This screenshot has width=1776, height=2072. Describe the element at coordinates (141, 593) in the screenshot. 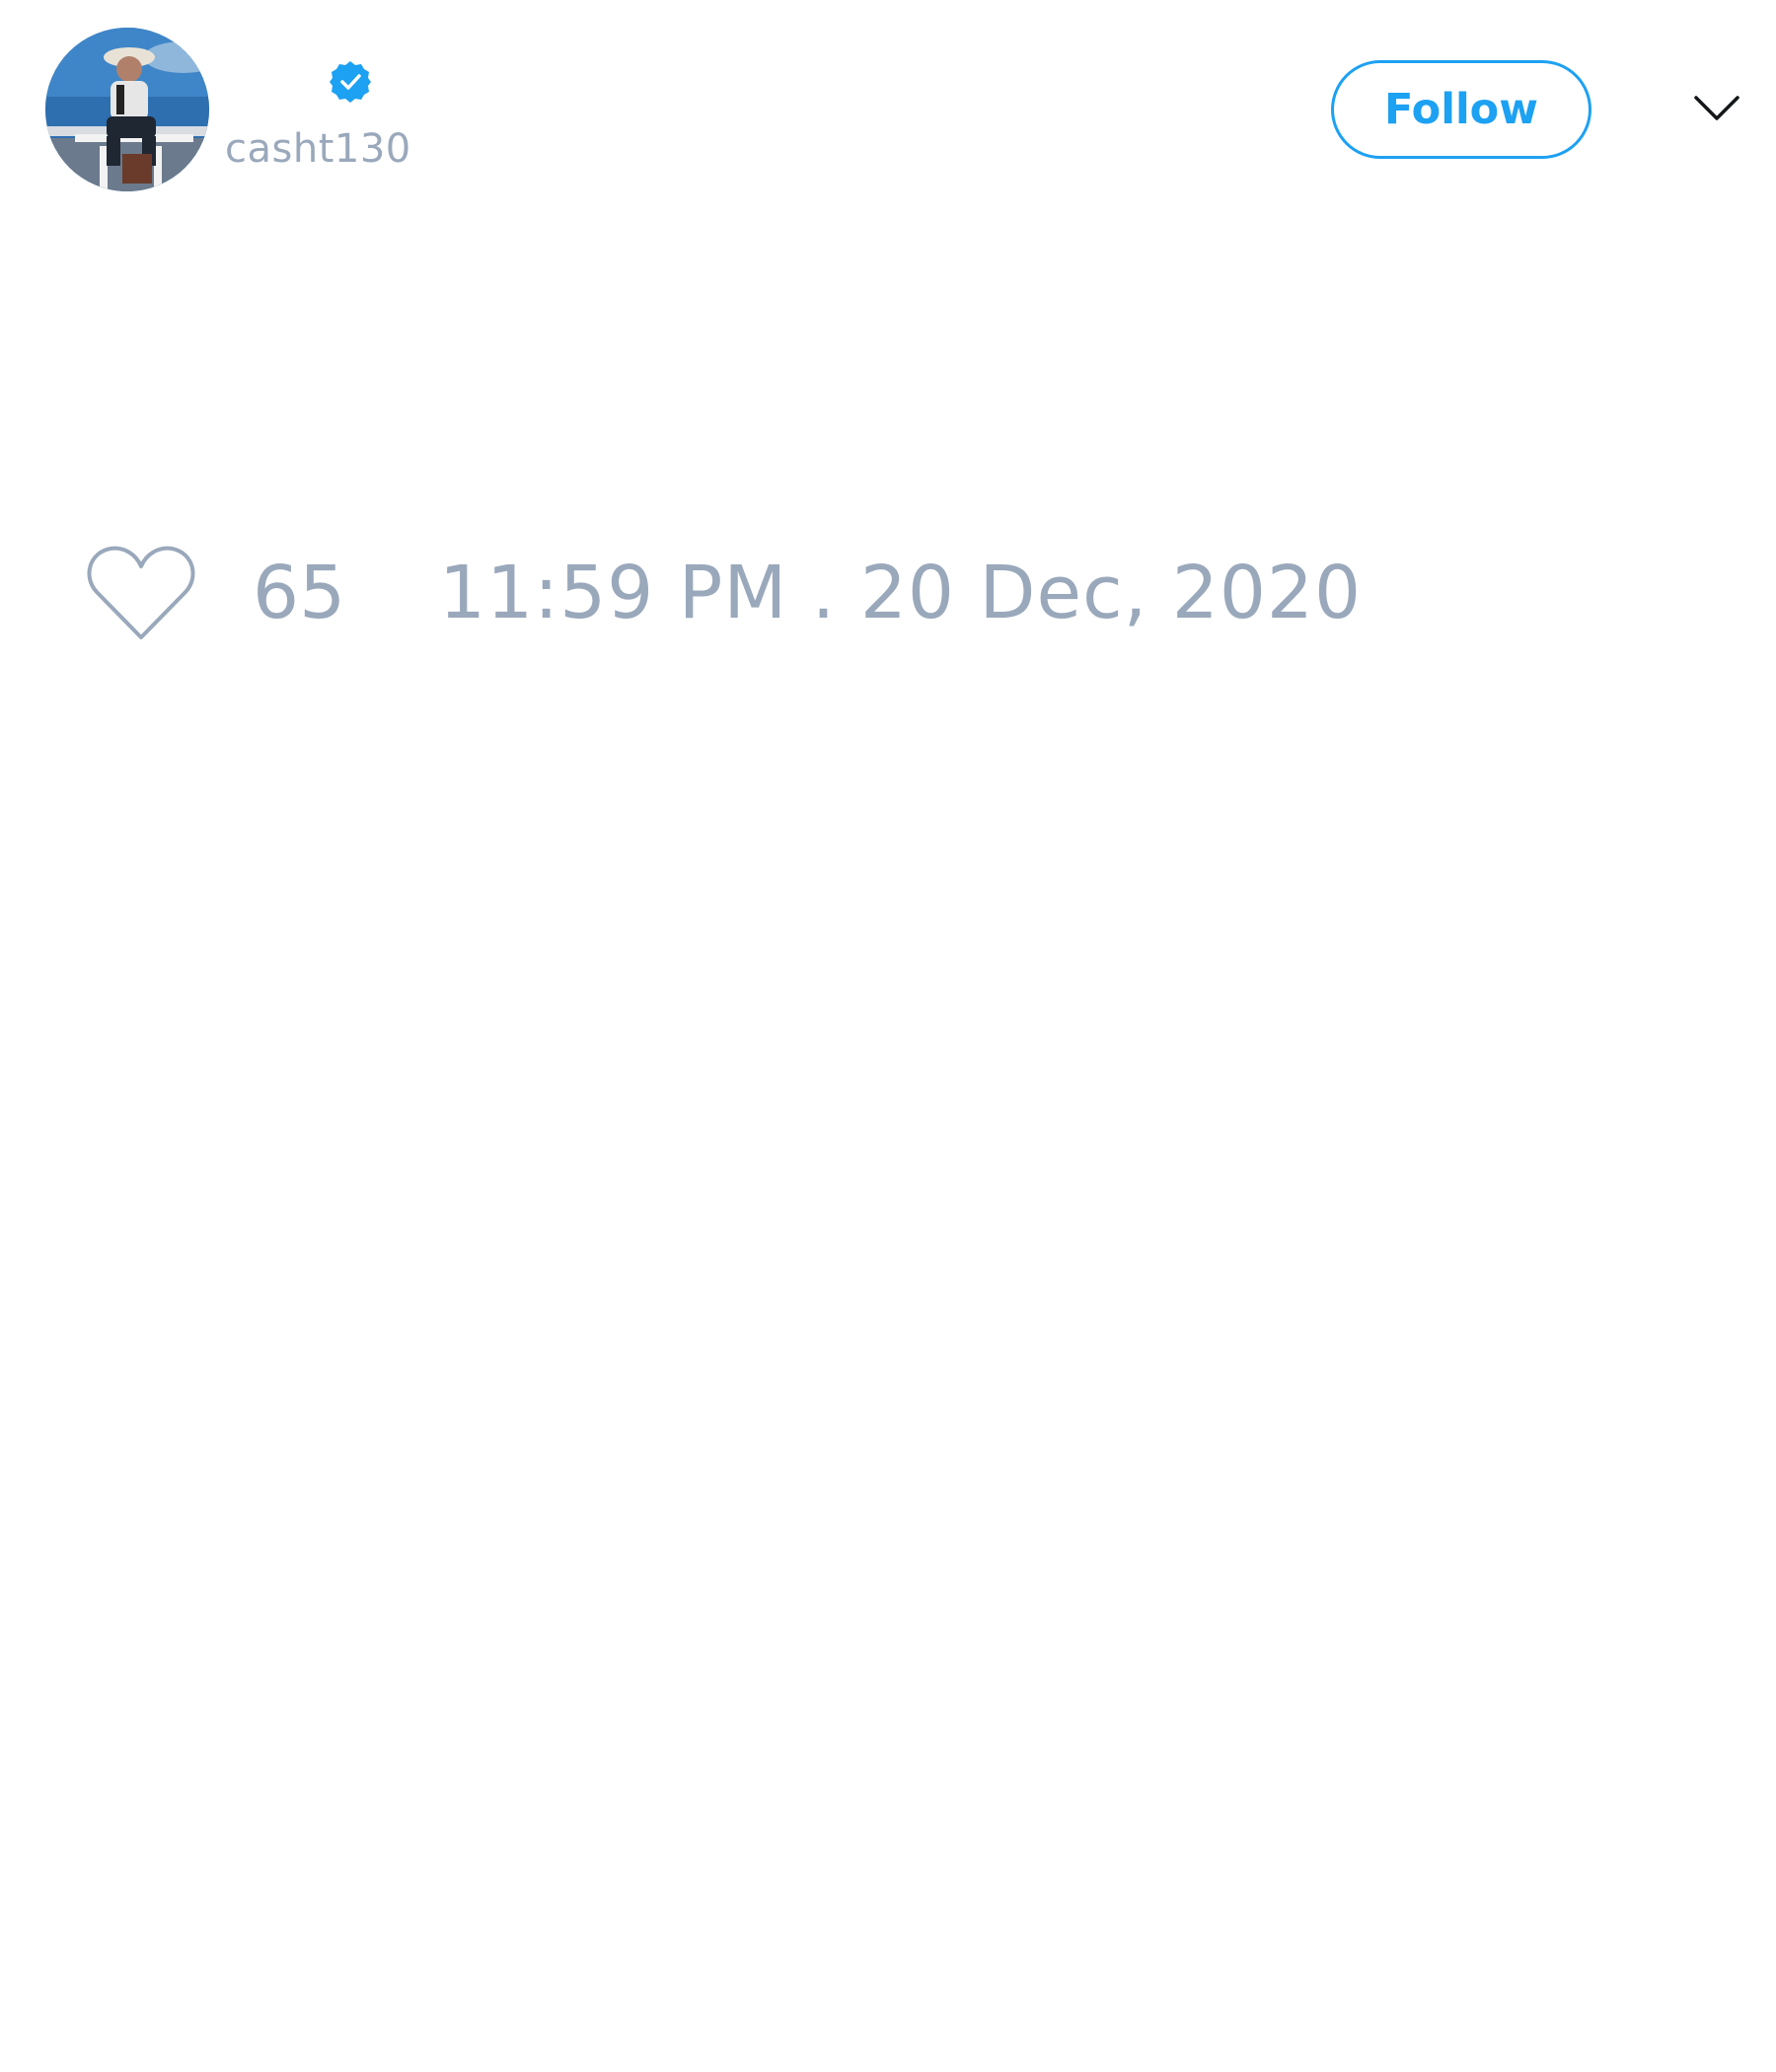

I see `heart-icon` at that location.